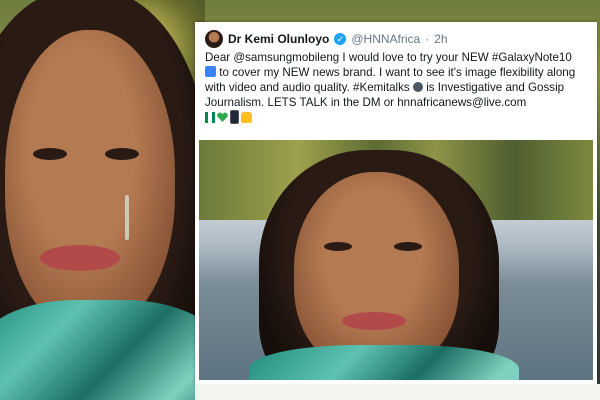 The image size is (600, 400). I want to click on phone-emoji-icon, so click(210, 71).